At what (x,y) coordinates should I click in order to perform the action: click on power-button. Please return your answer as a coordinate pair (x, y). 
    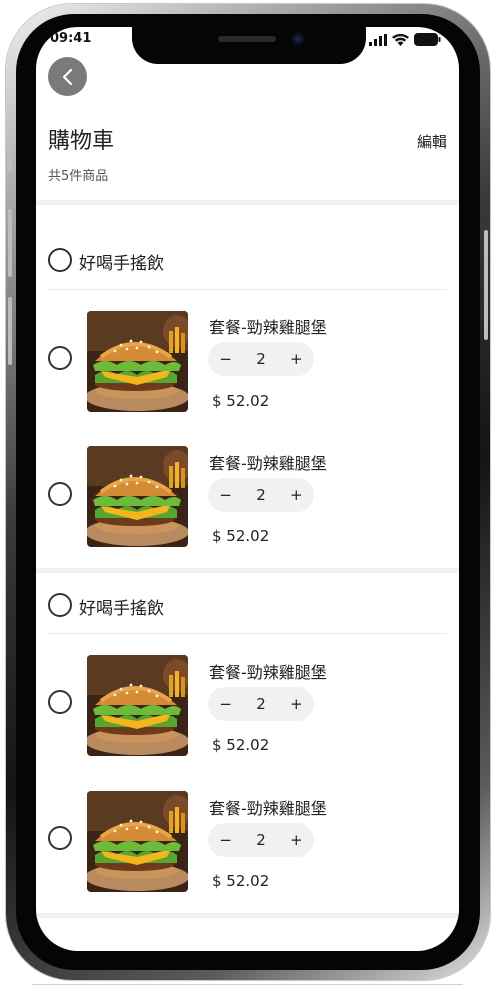
    Looking at the image, I should click on (486, 285).